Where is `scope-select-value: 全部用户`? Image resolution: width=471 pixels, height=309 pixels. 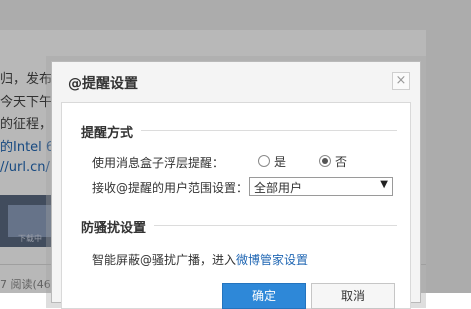 scope-select-value: 全部用户 is located at coordinates (278, 188).